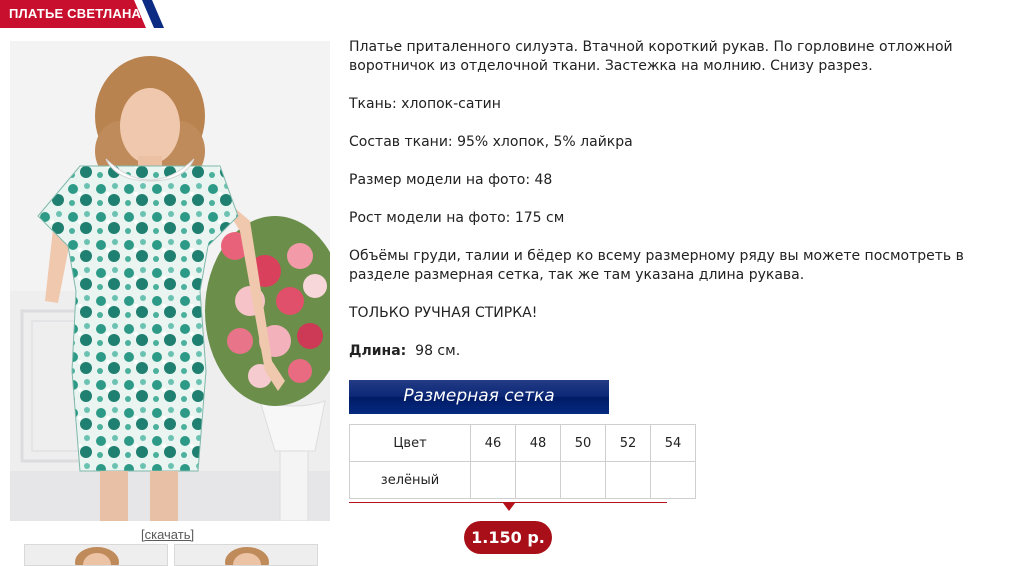 This screenshot has height=566, width=1023. What do you see at coordinates (491, 142) in the screenshot?
I see `description-paragraph: Состав ткани: 95% хлопок, 5% лайкра` at bounding box center [491, 142].